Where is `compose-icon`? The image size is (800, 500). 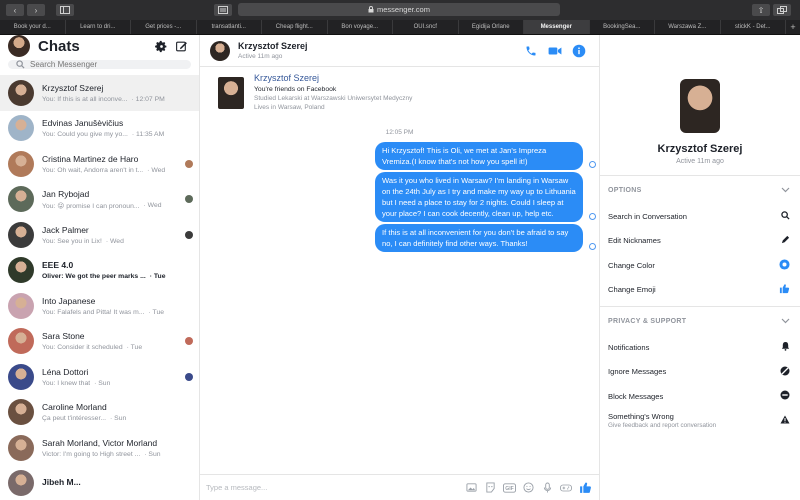
compose-icon is located at coordinates (181, 46).